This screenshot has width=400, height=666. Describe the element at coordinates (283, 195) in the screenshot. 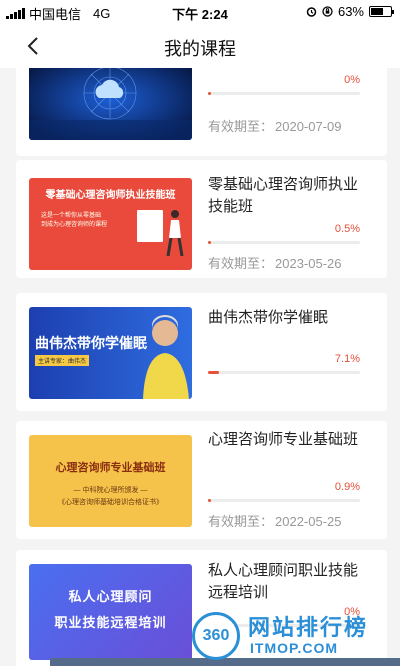

I see `course-title: 零基础心理咨询师执业技能班` at that location.